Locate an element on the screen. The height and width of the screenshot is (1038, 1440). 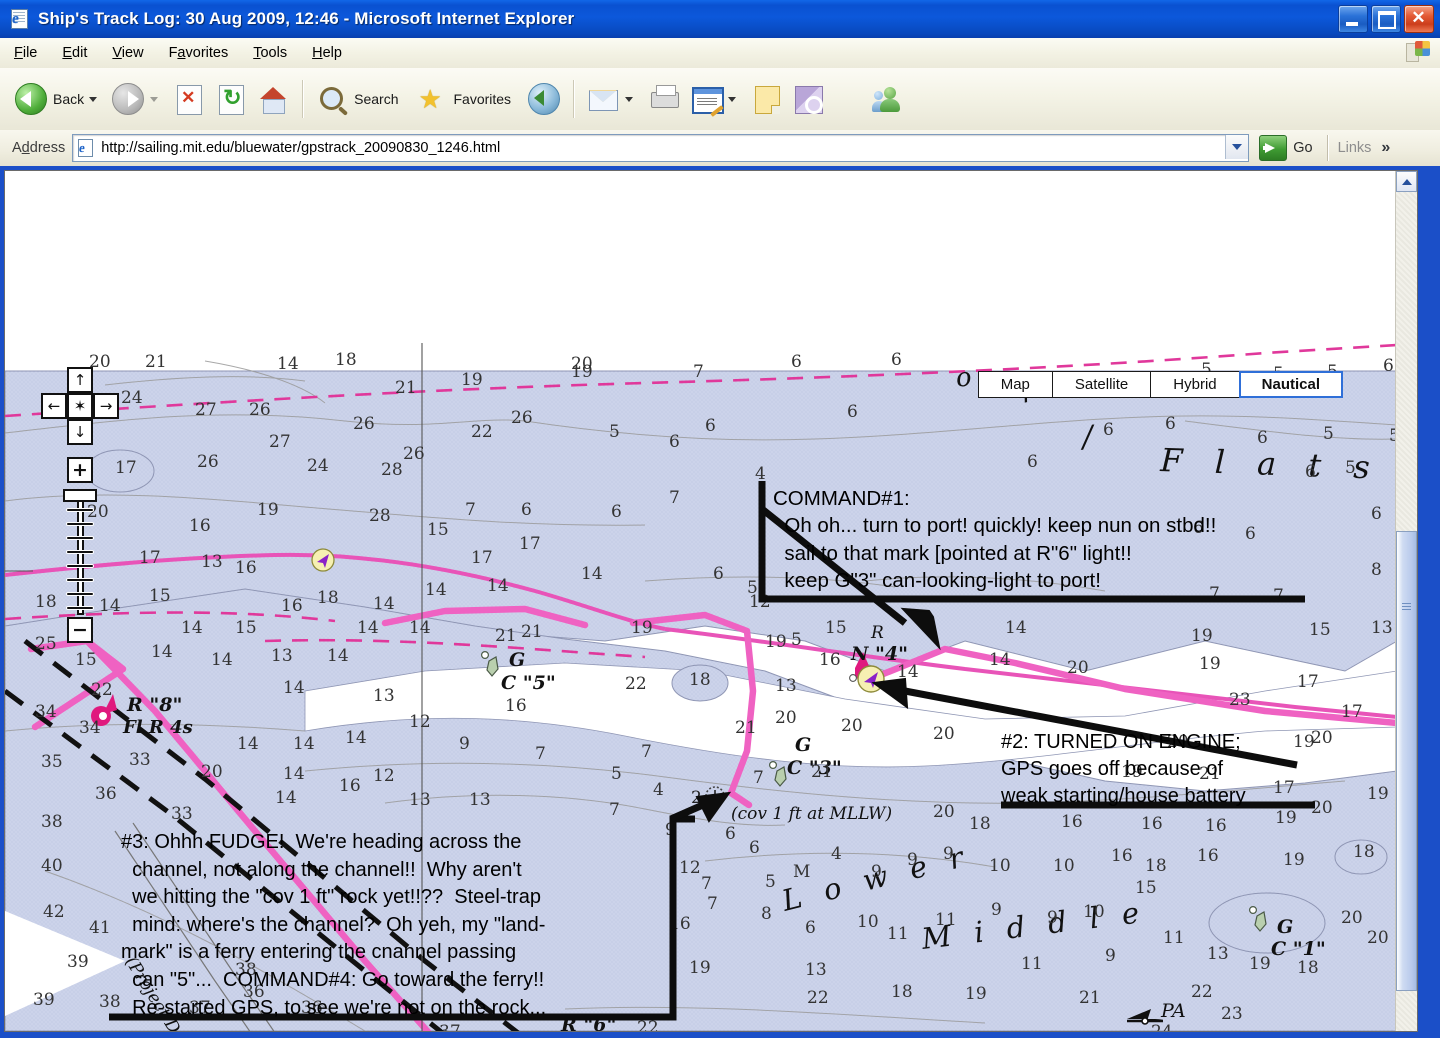
refresh-icon is located at coordinates (231, 99).